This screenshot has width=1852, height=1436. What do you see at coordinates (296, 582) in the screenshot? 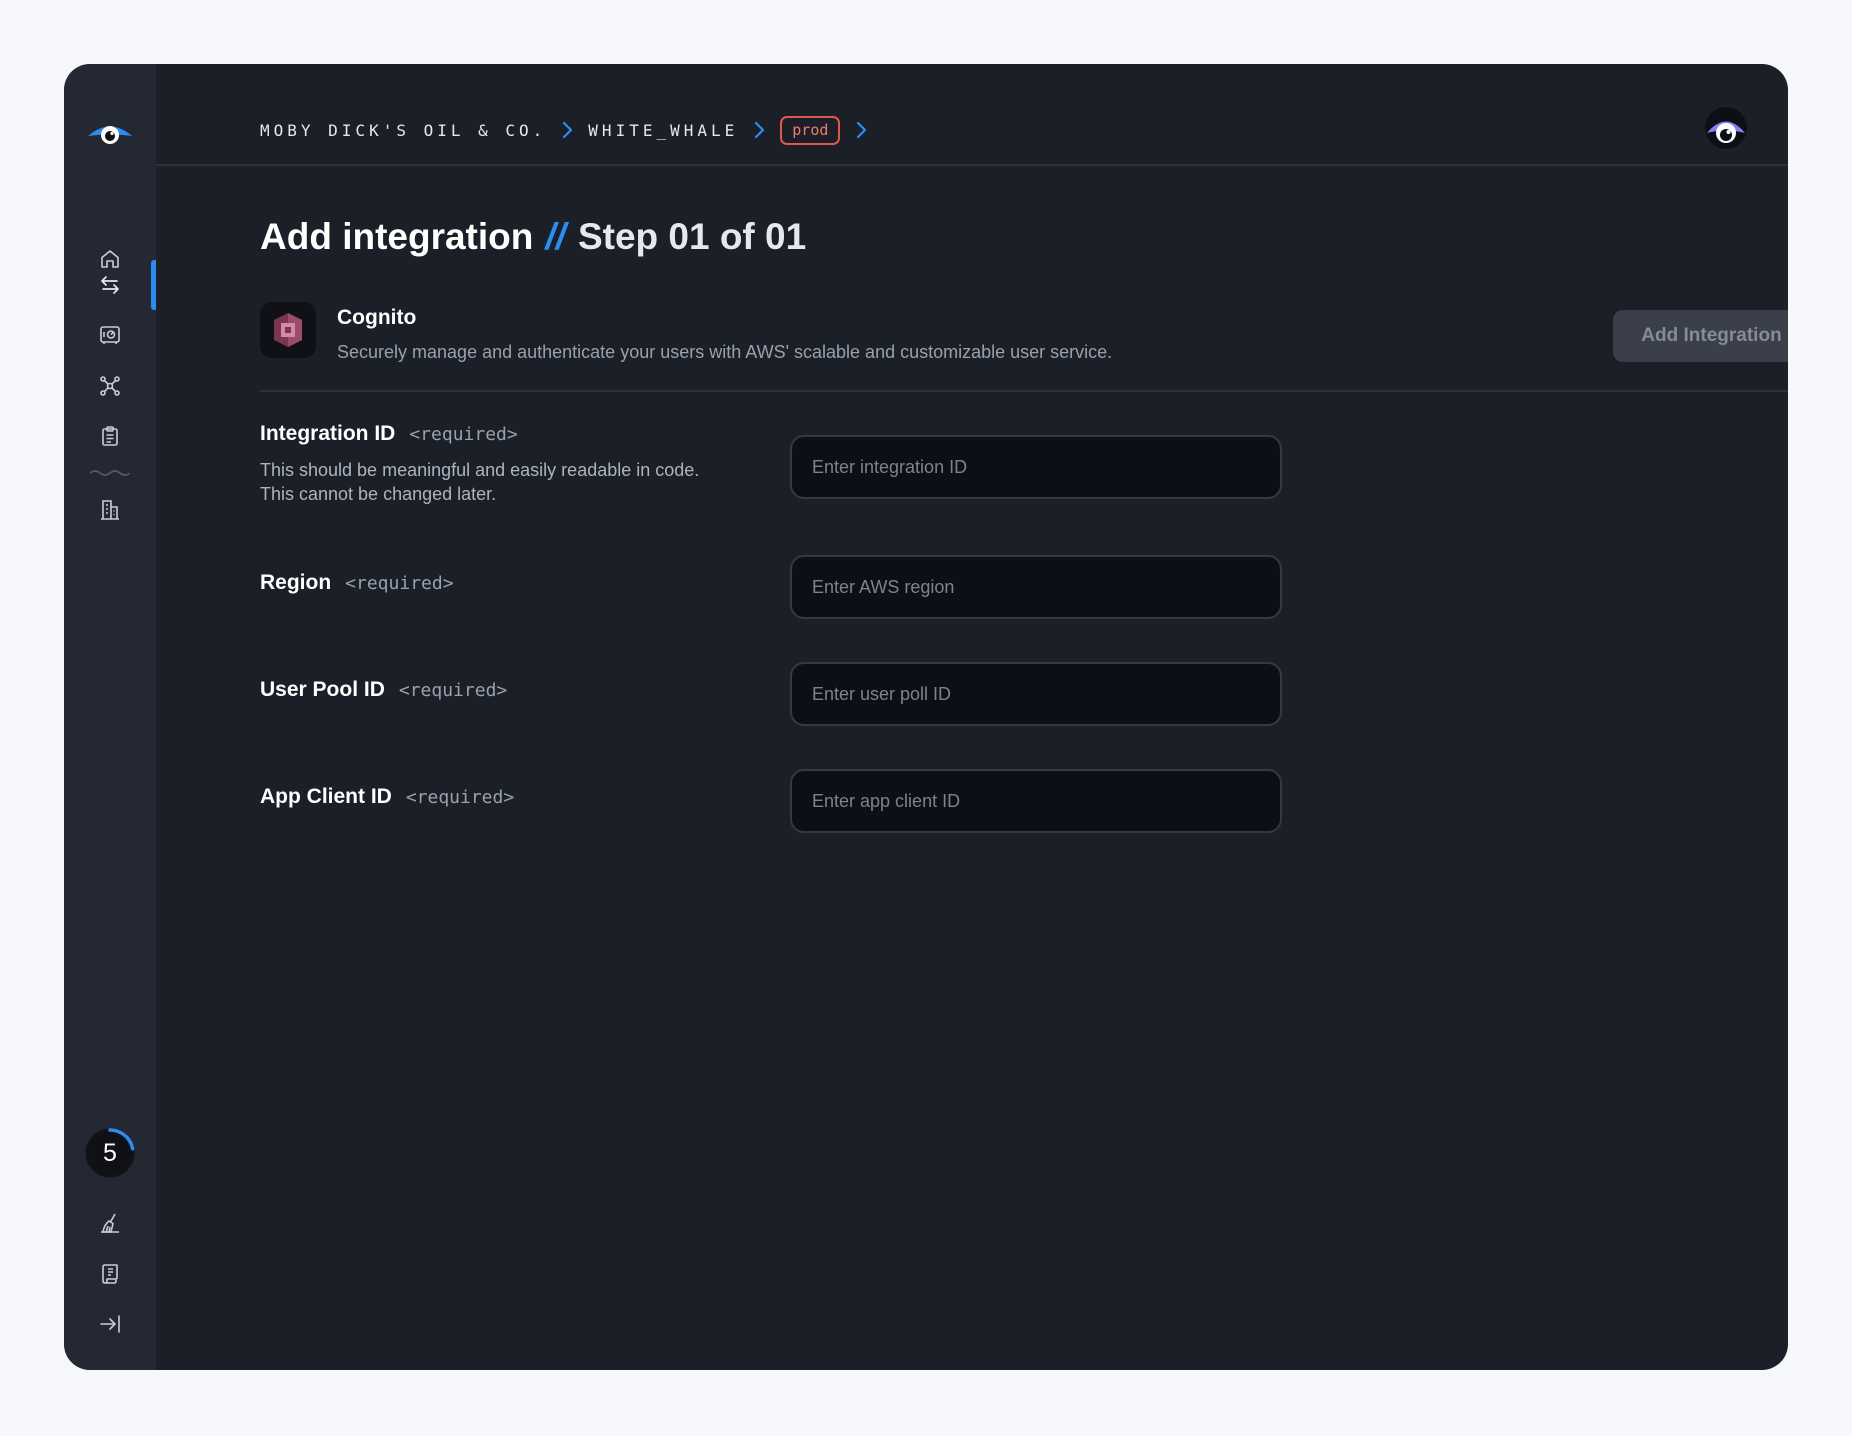
I see `region-label: Region` at bounding box center [296, 582].